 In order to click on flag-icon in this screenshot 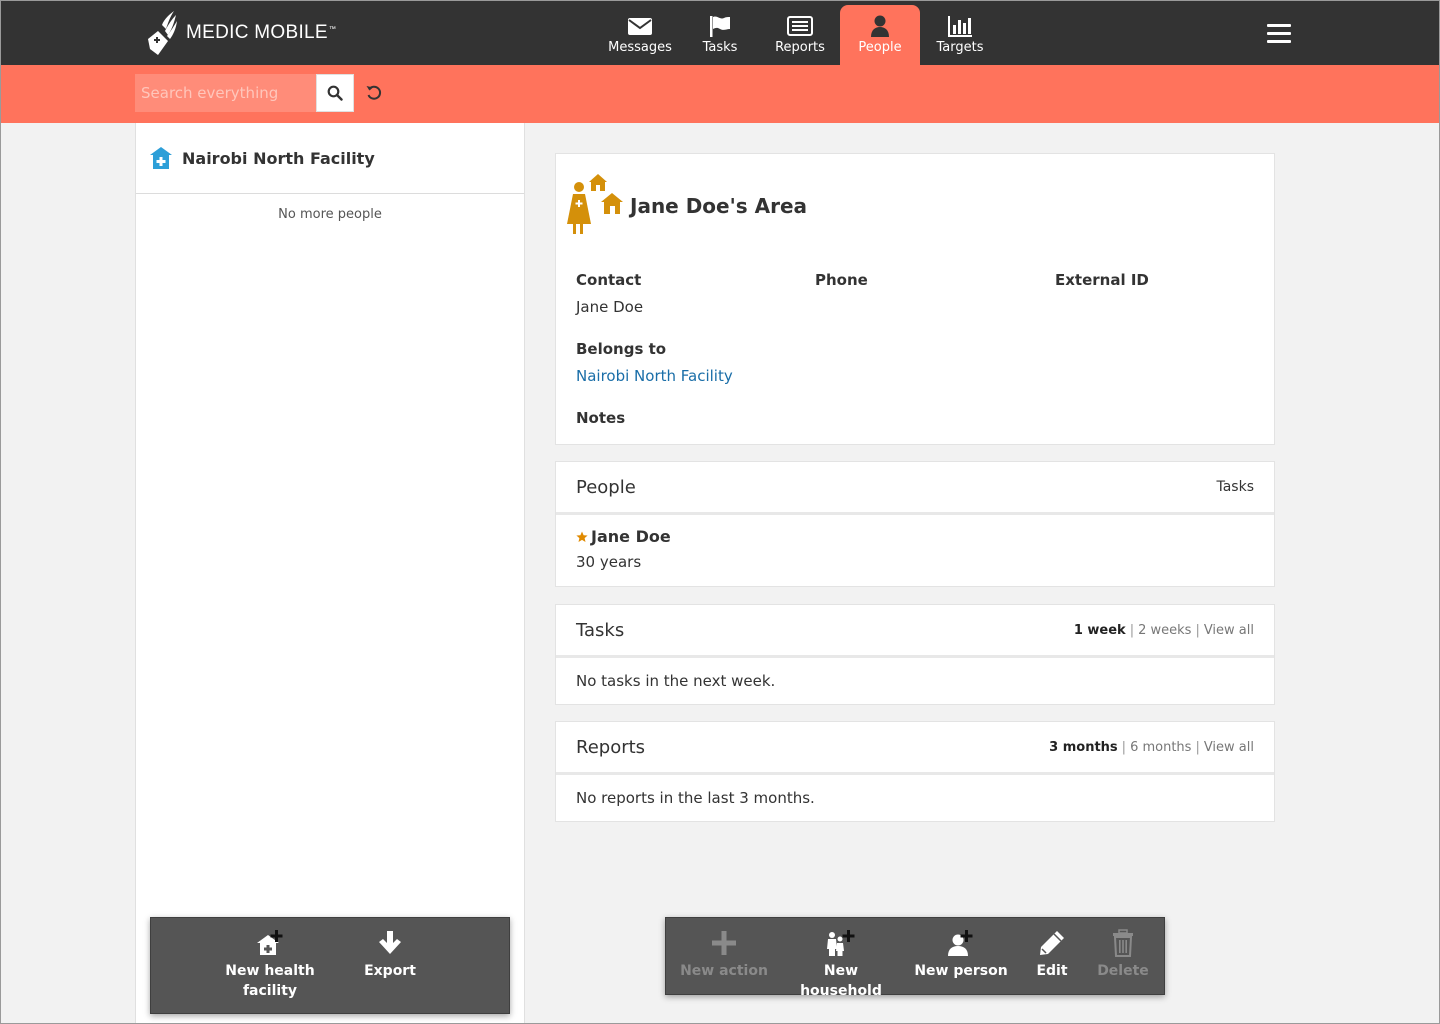, I will do `click(720, 26)`.